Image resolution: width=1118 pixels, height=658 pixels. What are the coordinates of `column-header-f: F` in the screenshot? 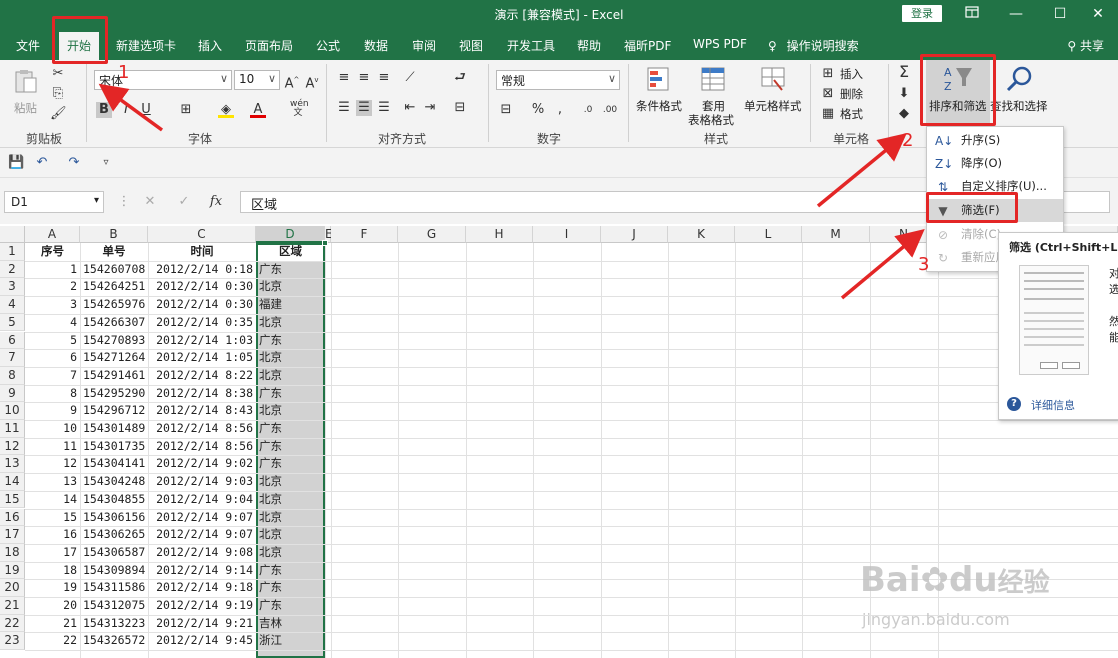 It's located at (364, 234).